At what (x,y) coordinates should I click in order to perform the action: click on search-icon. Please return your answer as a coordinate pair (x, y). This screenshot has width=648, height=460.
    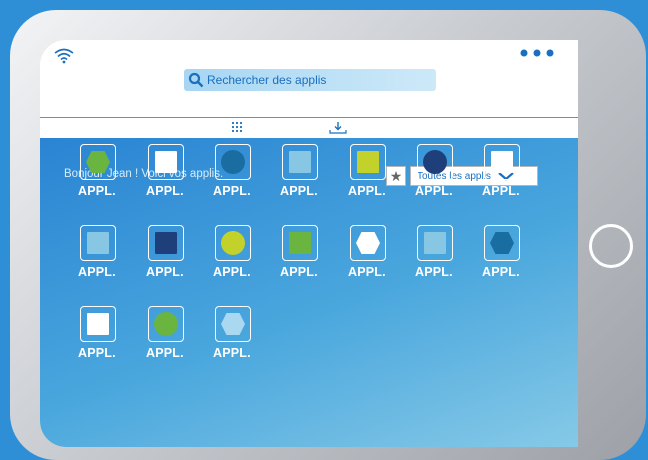
    Looking at the image, I should click on (196, 80).